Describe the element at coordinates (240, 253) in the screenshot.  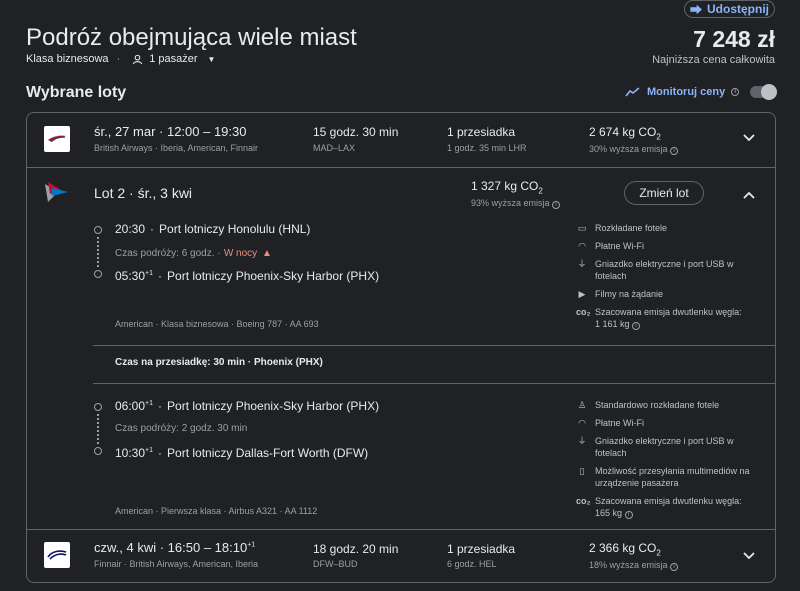
I see `night-warning: W nocy` at that location.